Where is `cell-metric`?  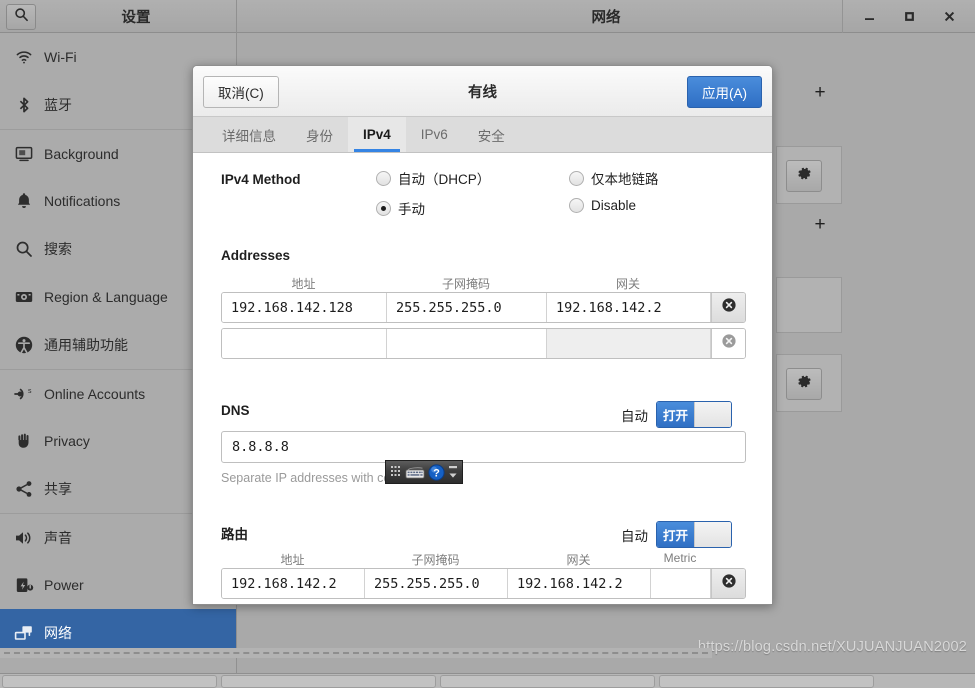
cell-metric is located at coordinates (681, 583).